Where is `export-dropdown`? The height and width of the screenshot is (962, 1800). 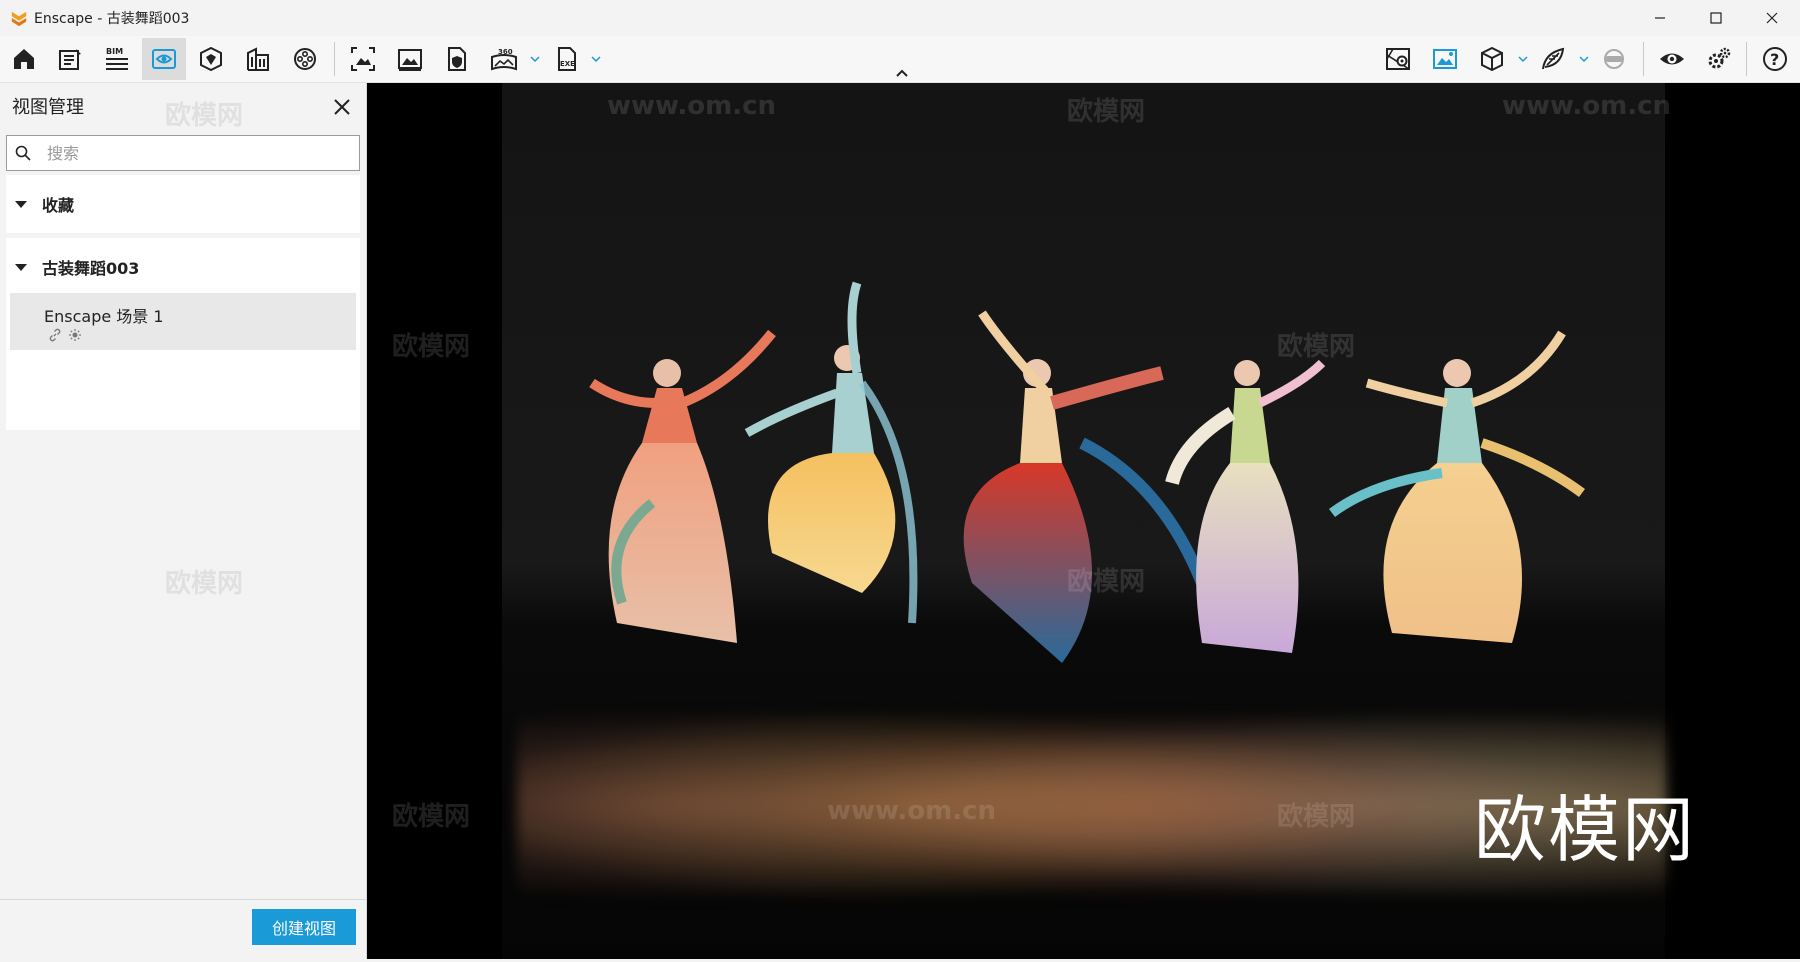
export-dropdown is located at coordinates (596, 59).